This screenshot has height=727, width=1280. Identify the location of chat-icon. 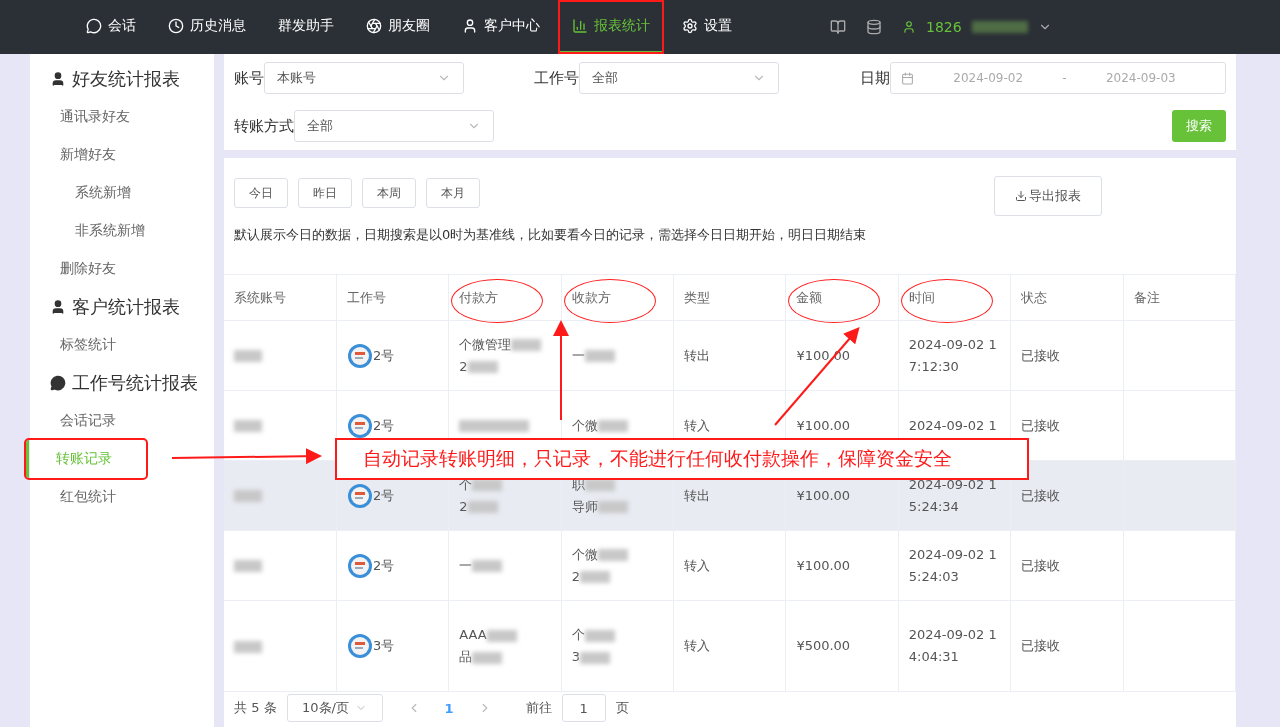
(58, 383).